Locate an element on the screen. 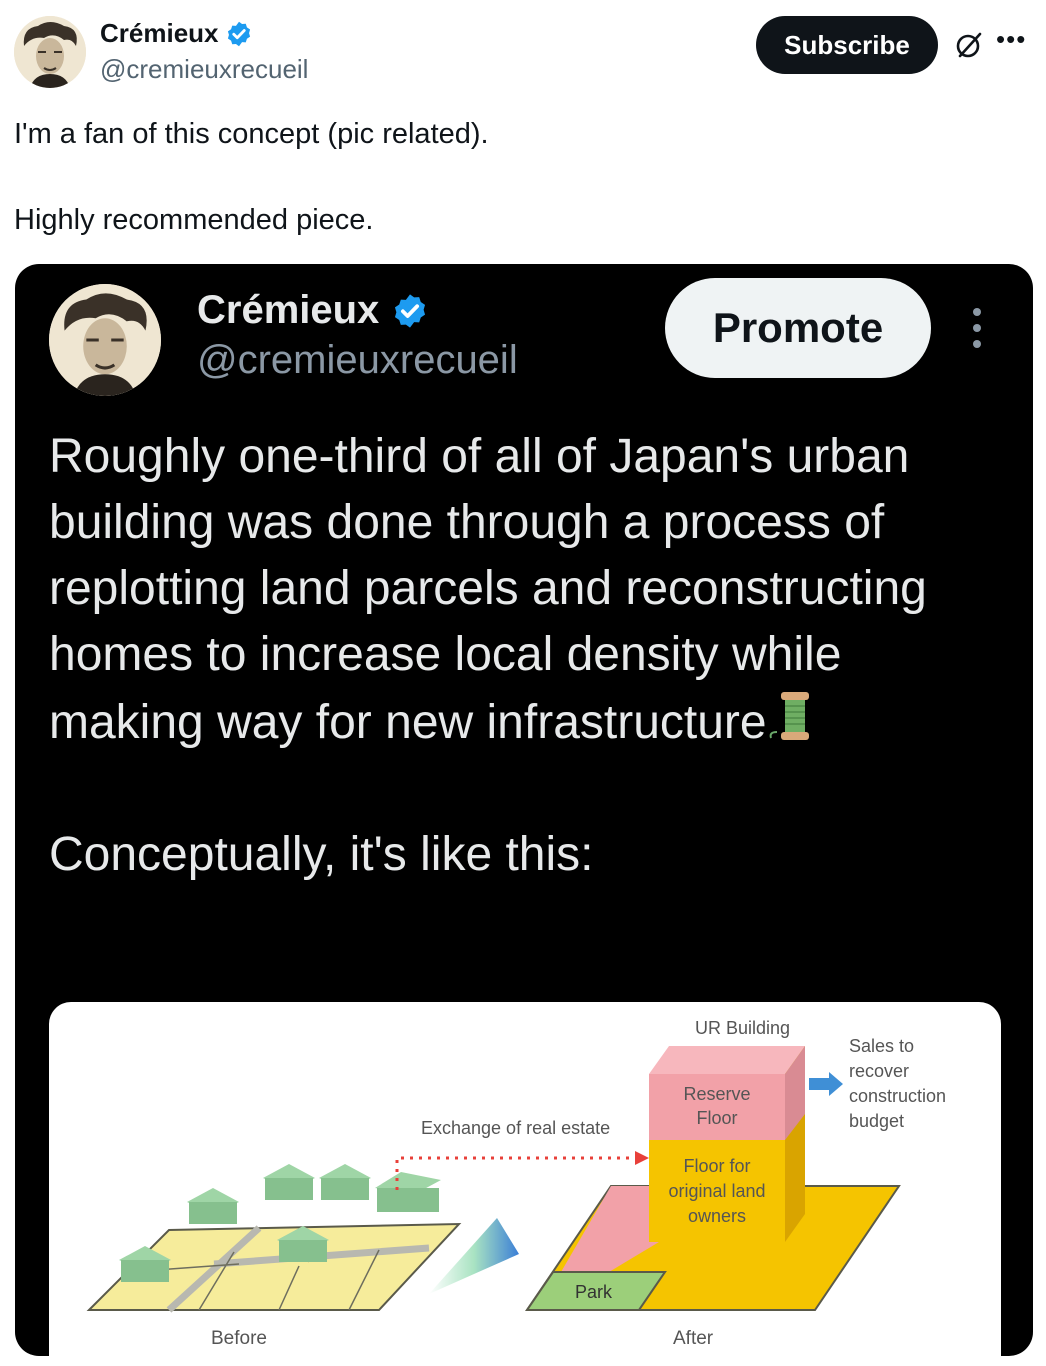 The width and height of the screenshot is (1046, 1366). building-top is located at coordinates (727, 1060).